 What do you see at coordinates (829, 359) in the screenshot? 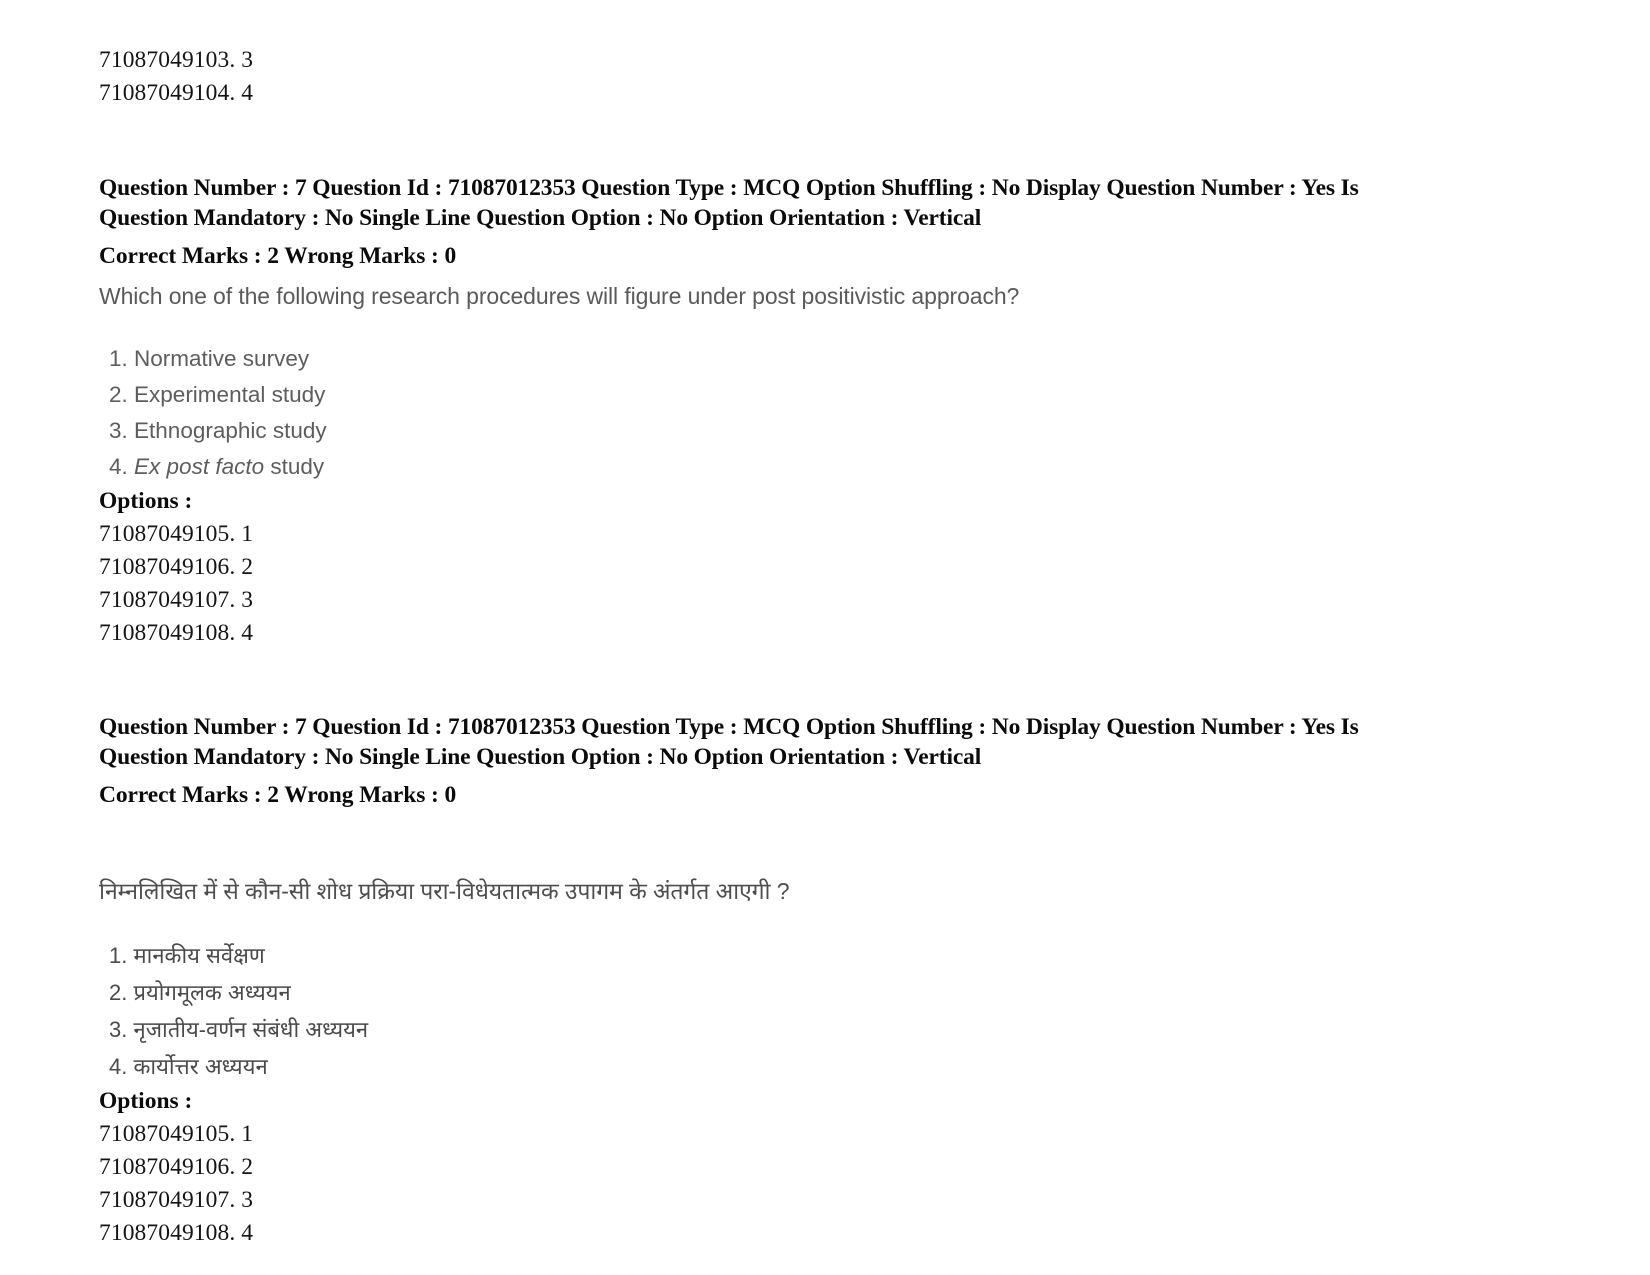
I see `choice-item: 1. Normative survey` at bounding box center [829, 359].